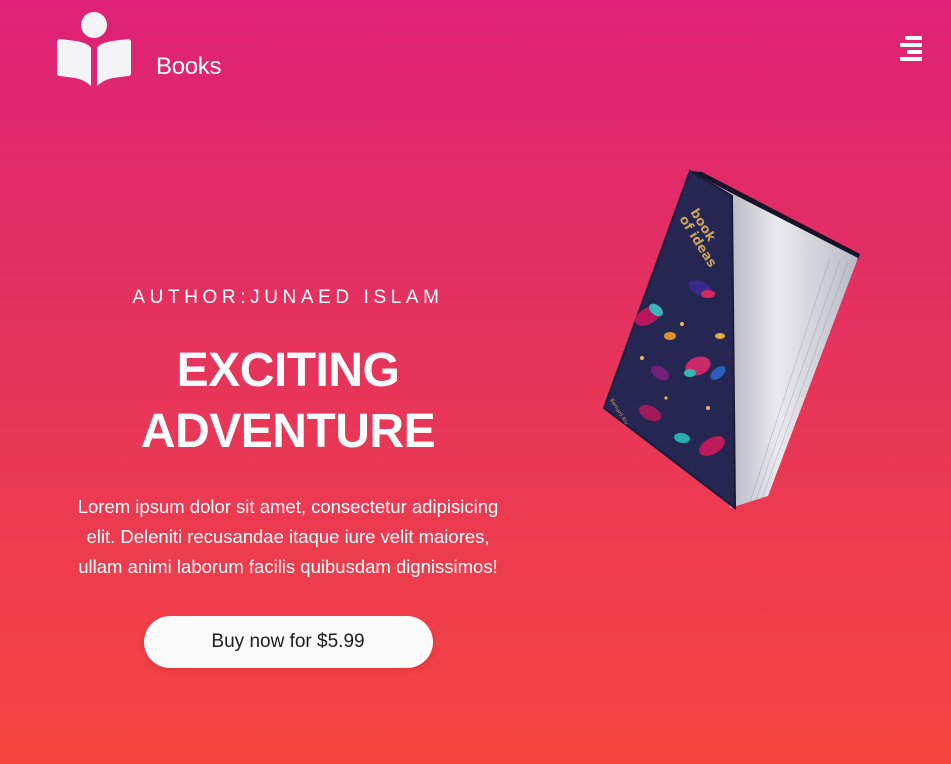 The width and height of the screenshot is (951, 764). What do you see at coordinates (731, 340) in the screenshot?
I see `book-cover-image: book of ideas Bernard Riu` at bounding box center [731, 340].